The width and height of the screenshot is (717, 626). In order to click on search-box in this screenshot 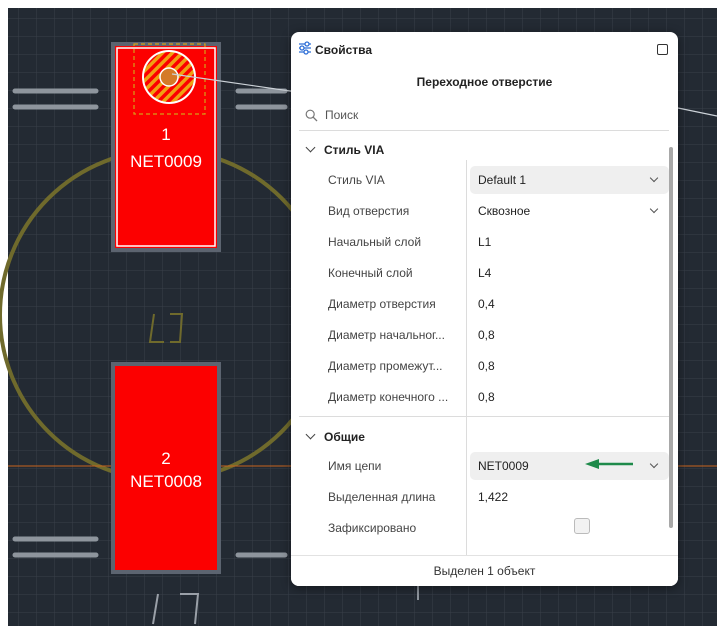, I will do `click(484, 116)`.